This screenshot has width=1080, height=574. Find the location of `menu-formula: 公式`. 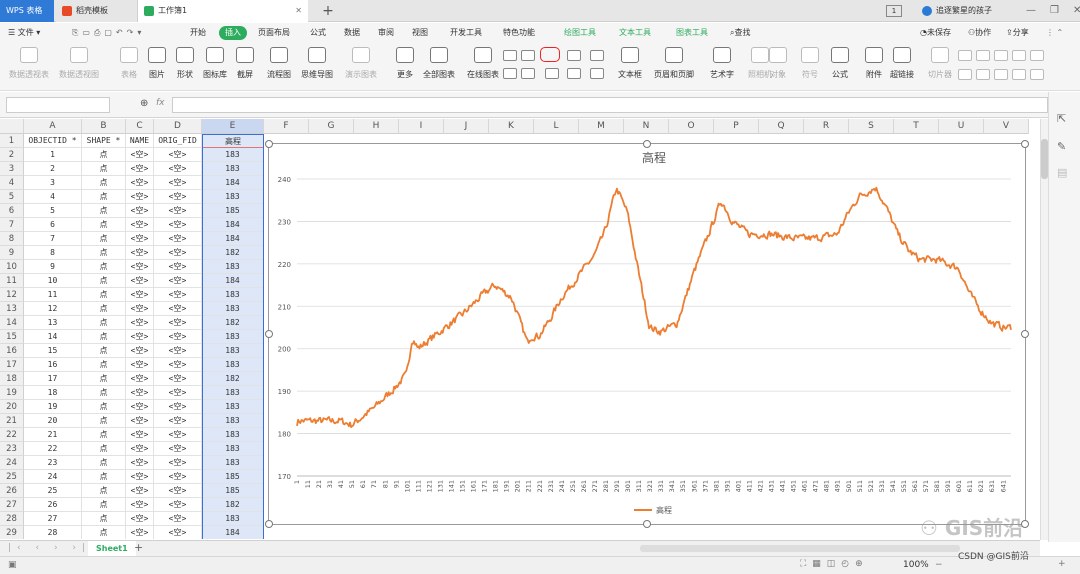

menu-formula: 公式 is located at coordinates (318, 33).